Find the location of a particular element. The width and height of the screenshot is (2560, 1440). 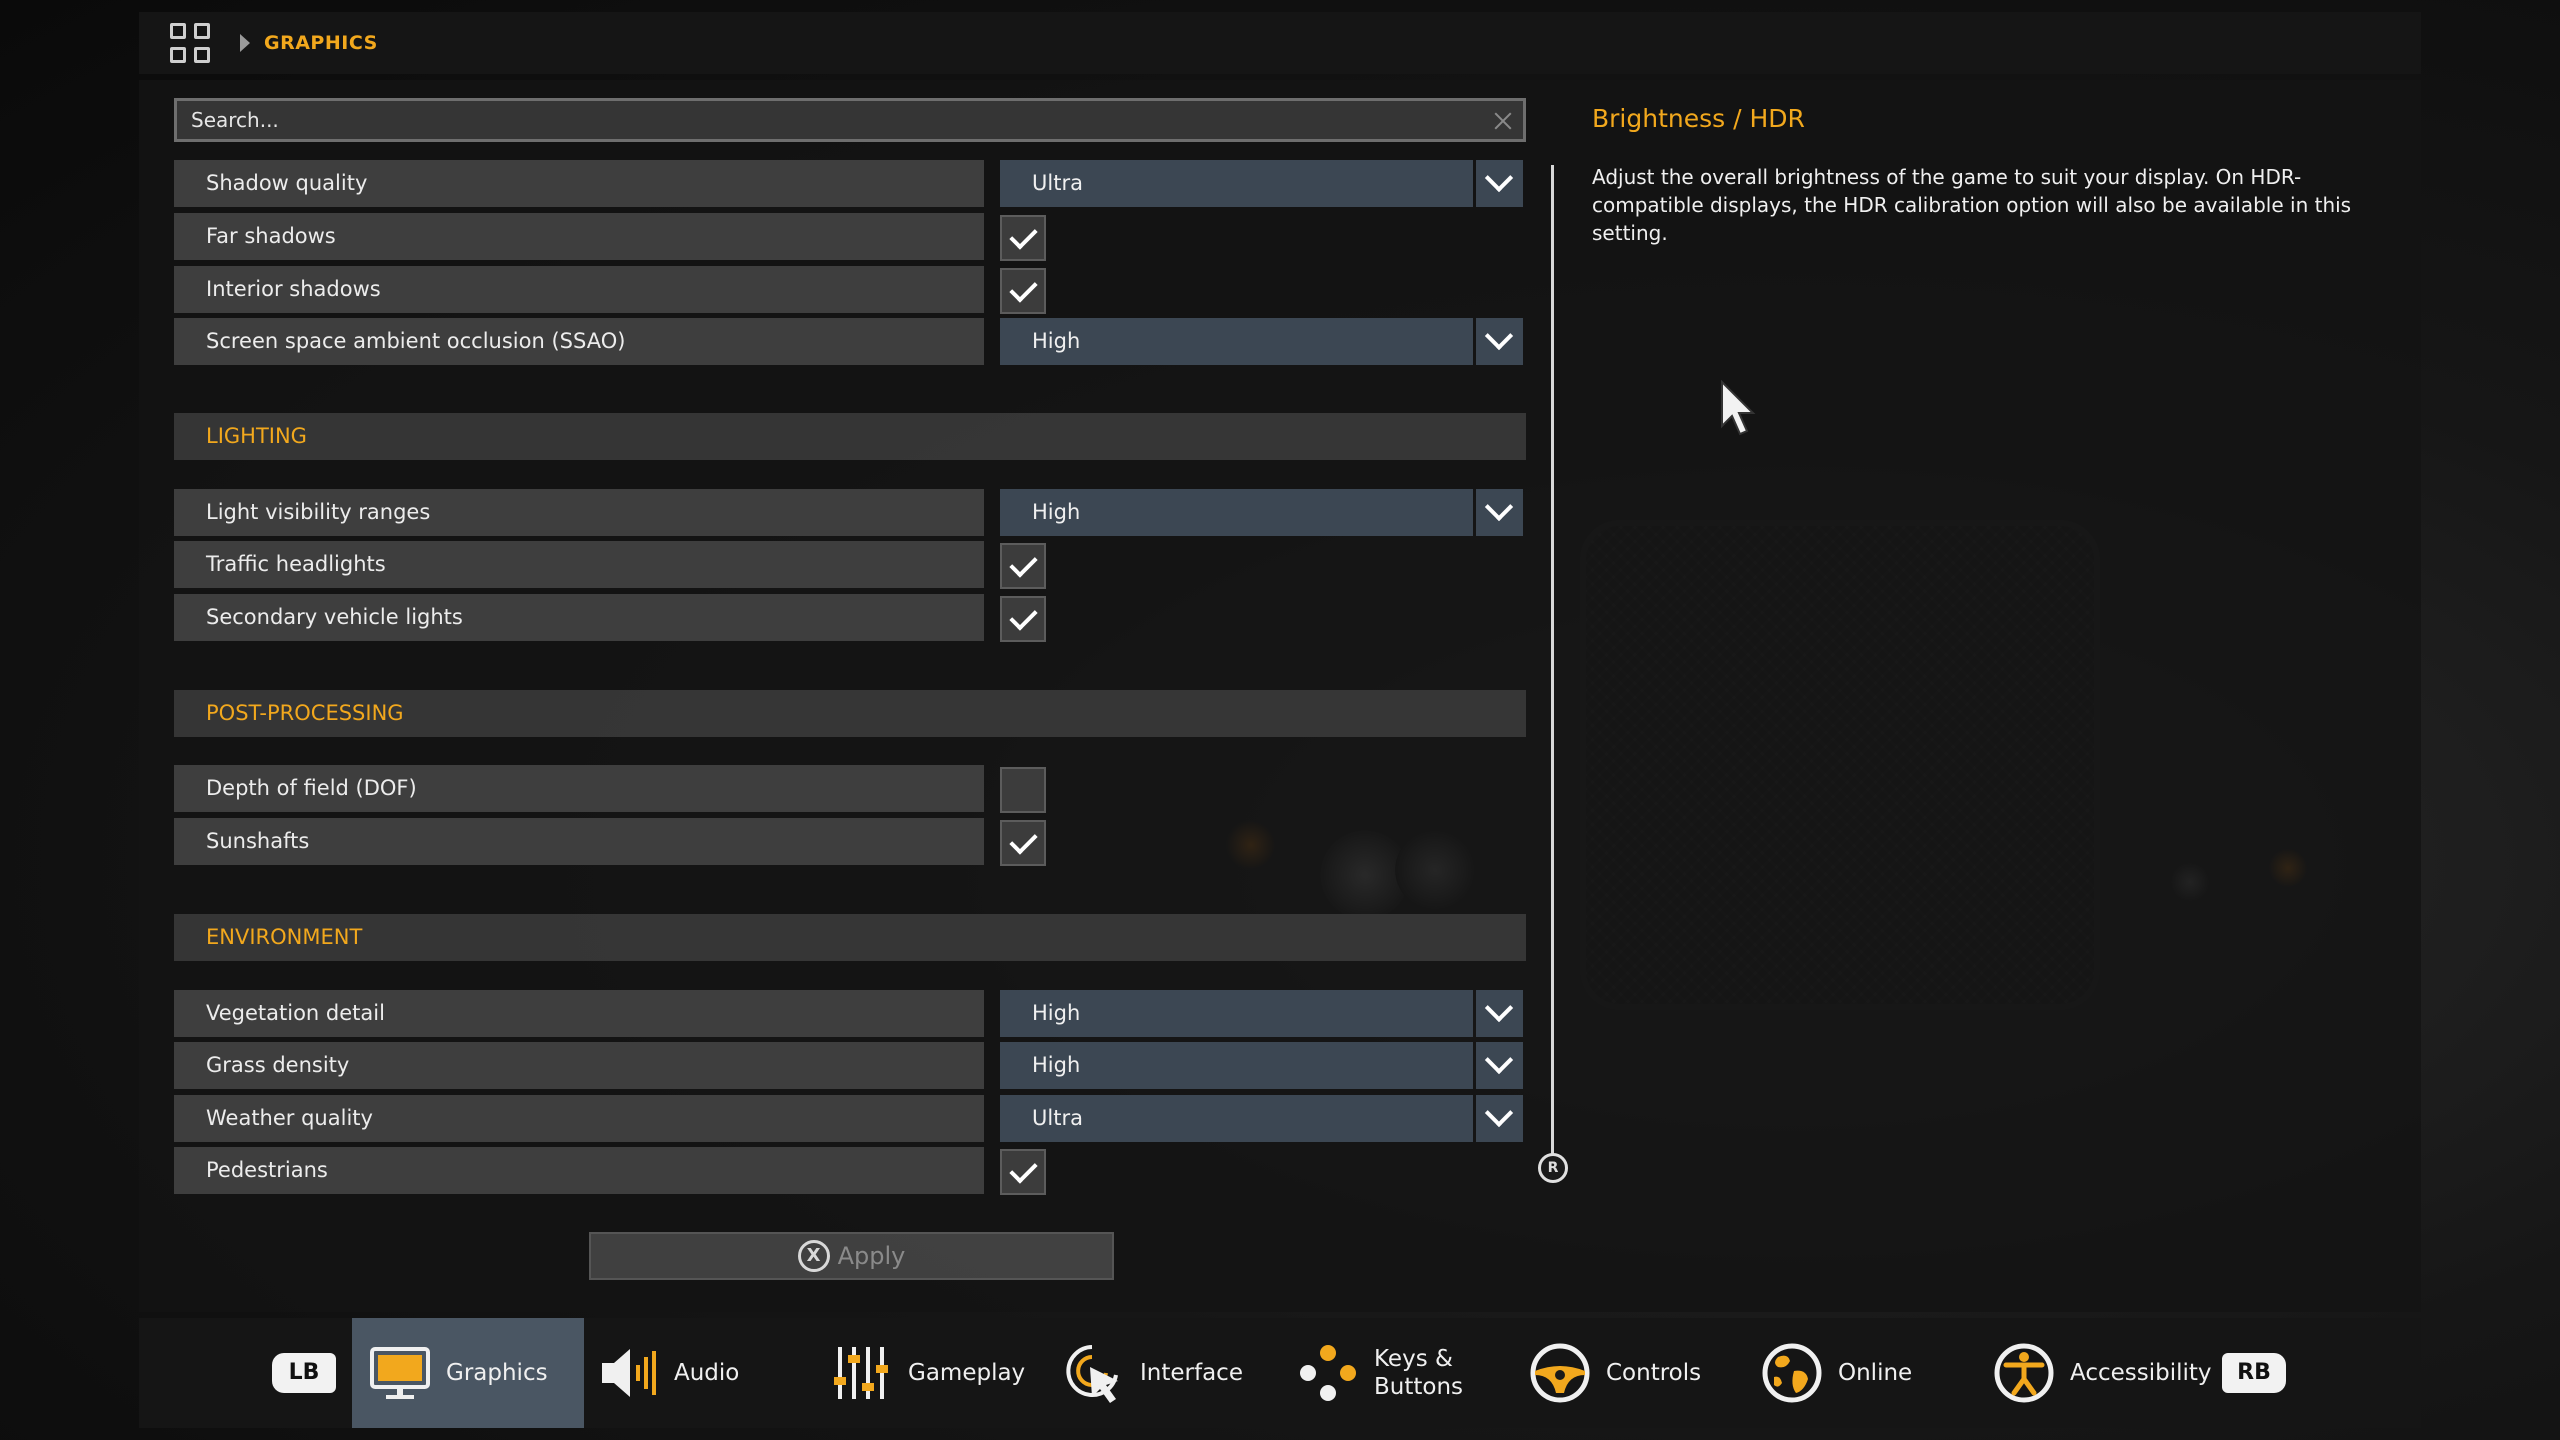

shadow-quality-select: Ultra is located at coordinates (1270, 183).